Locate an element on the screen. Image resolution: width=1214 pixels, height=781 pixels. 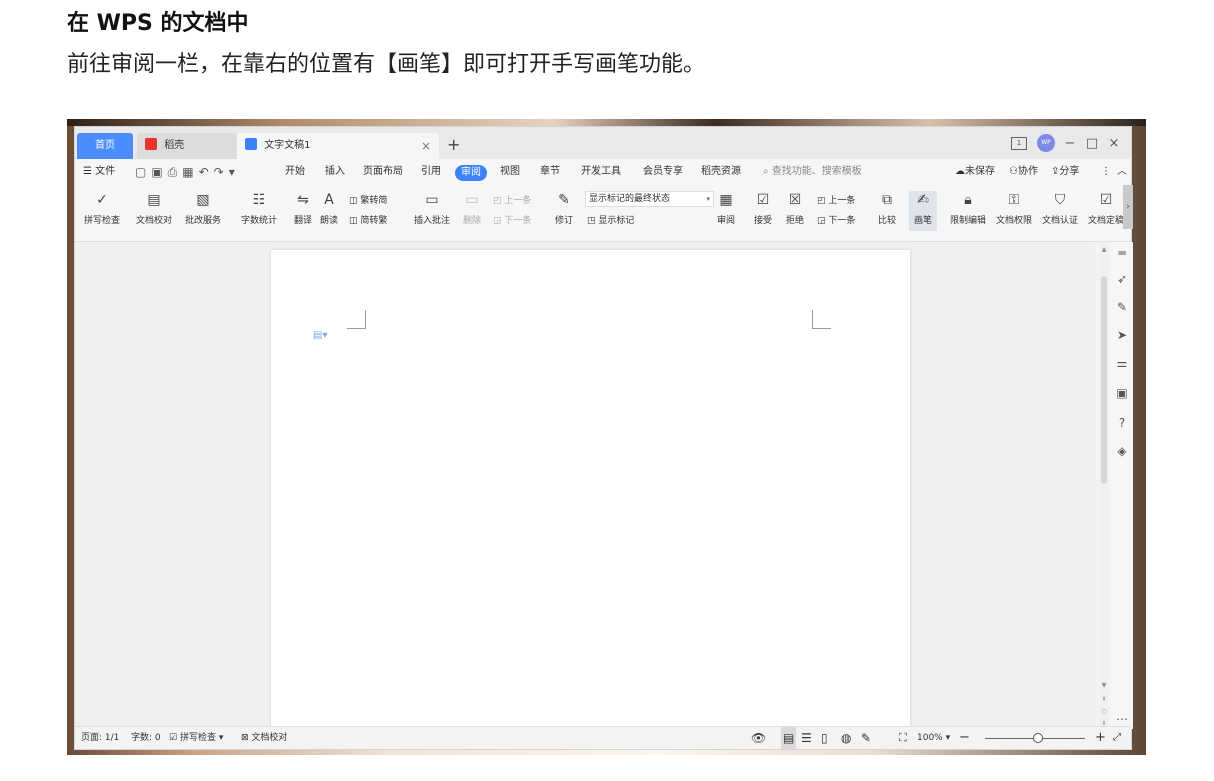
close-window-button: × is located at coordinates (1114, 143).